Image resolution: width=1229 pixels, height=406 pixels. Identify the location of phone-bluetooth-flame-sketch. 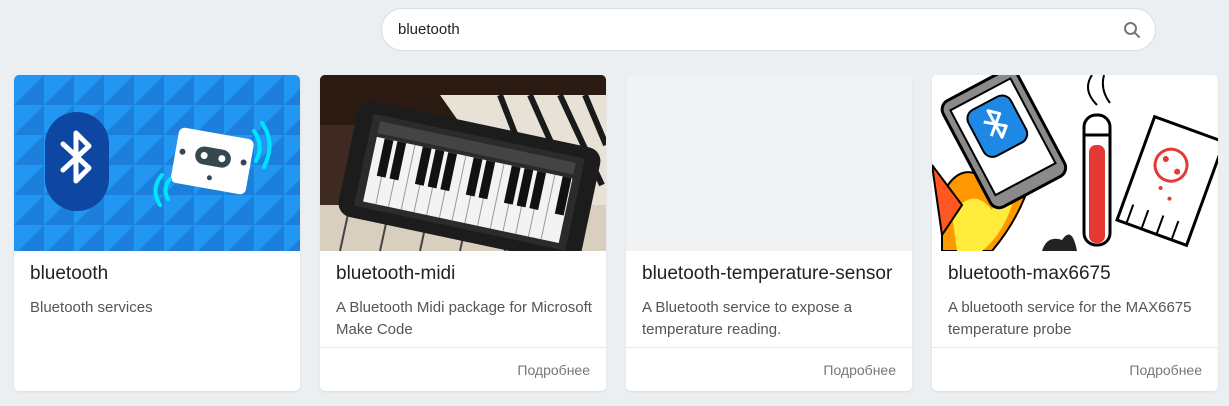
(1075, 163).